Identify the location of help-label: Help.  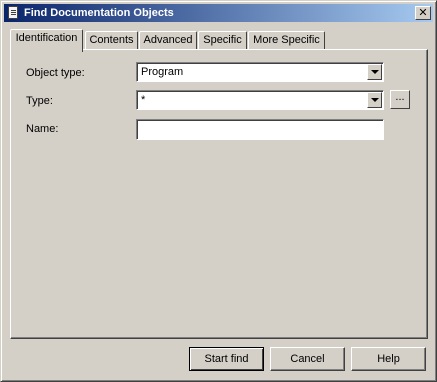
(388, 359).